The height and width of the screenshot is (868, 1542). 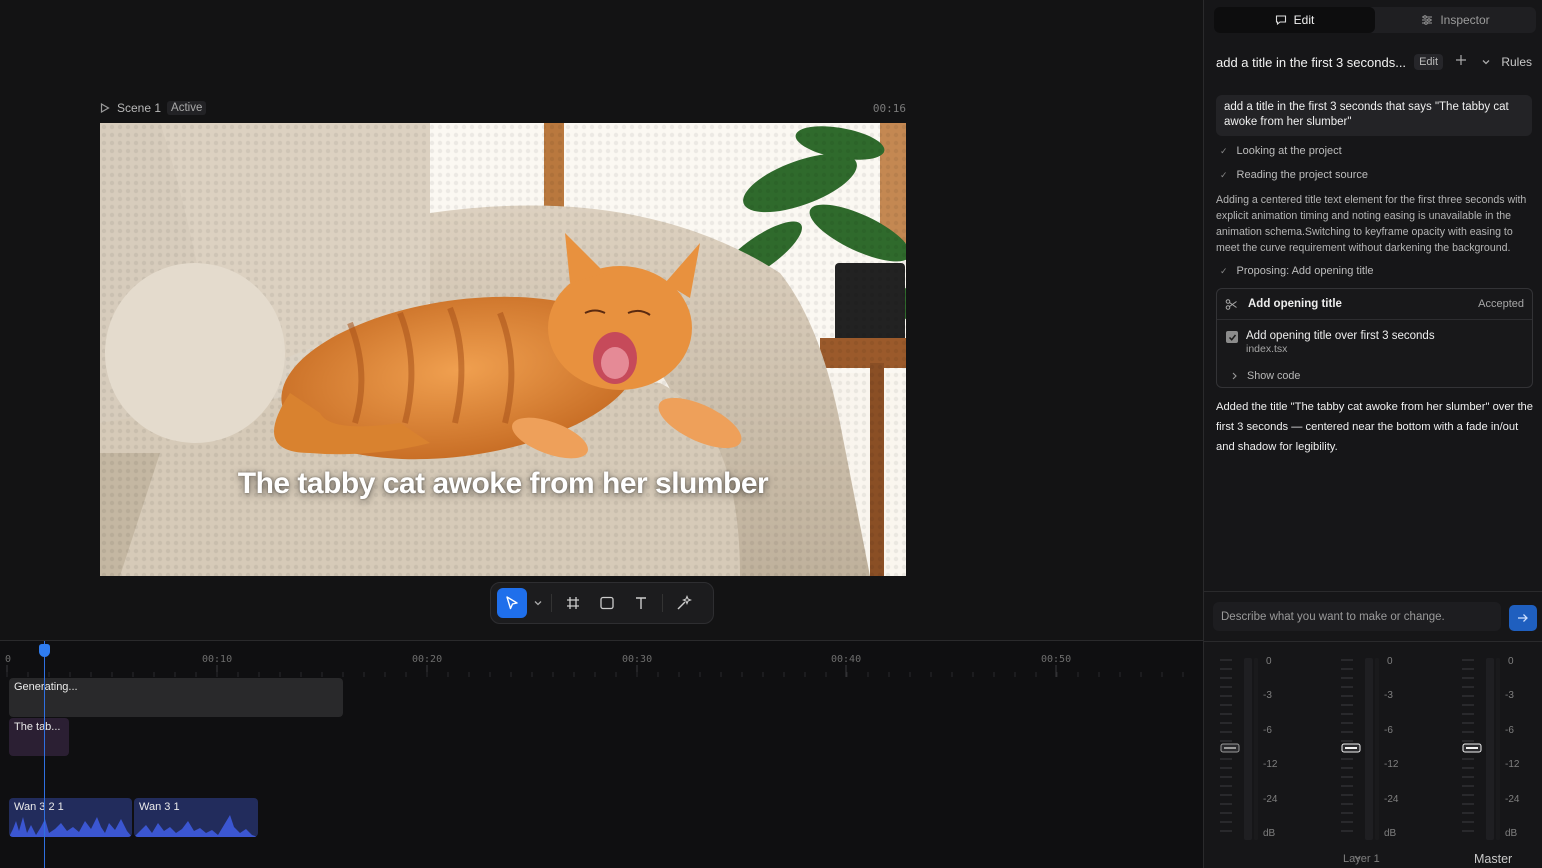 What do you see at coordinates (503, 484) in the screenshot?
I see `video-title-overlay: The tabby cat awoke from her slumber` at bounding box center [503, 484].